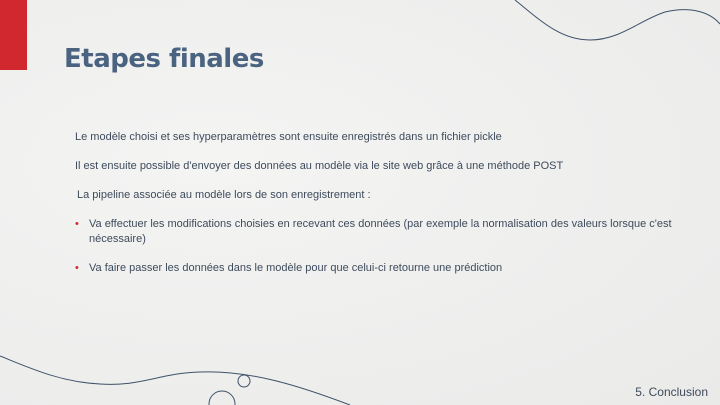 This screenshot has width=720, height=405. What do you see at coordinates (617, 20) in the screenshot?
I see `top-right-curve` at bounding box center [617, 20].